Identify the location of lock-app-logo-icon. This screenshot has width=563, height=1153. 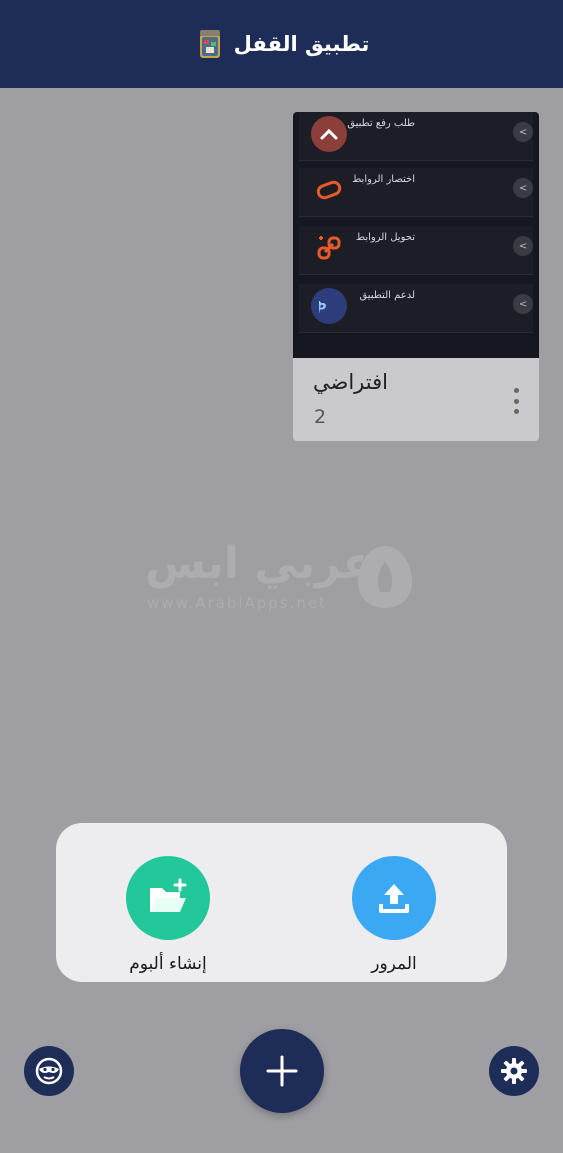
(210, 44).